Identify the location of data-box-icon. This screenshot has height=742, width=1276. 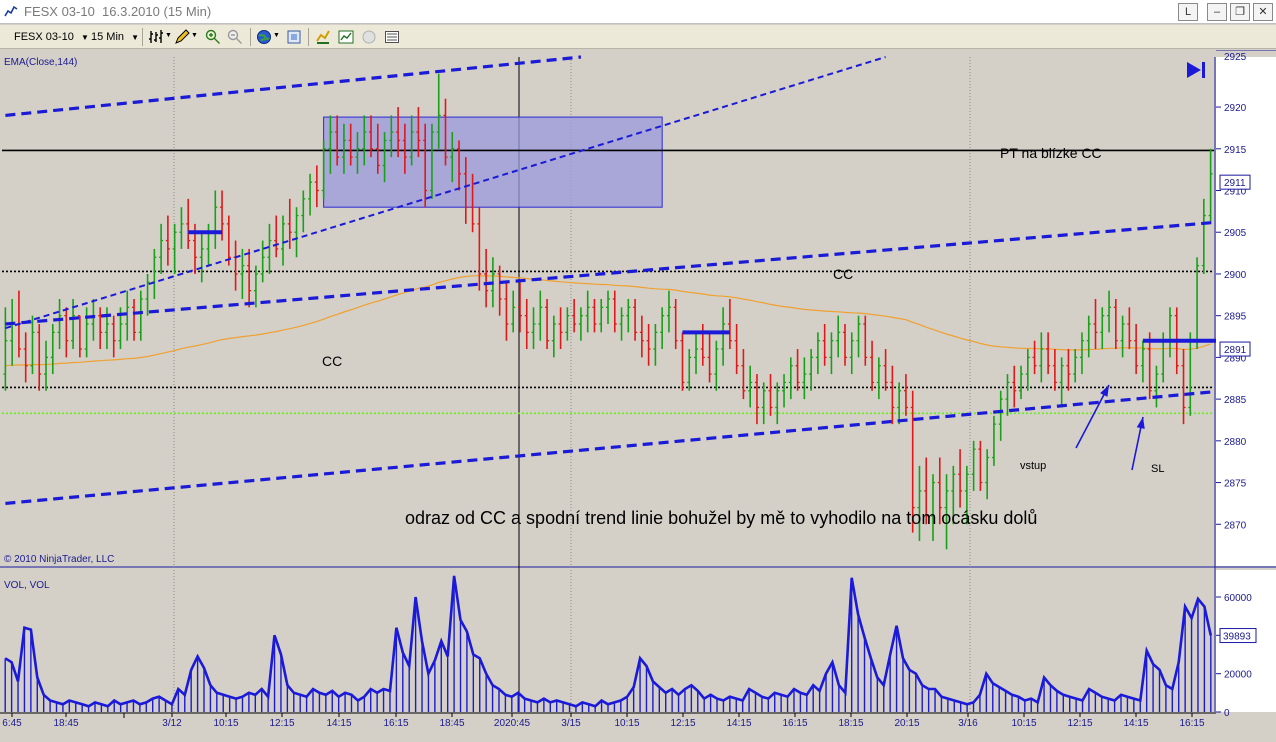
(392, 37).